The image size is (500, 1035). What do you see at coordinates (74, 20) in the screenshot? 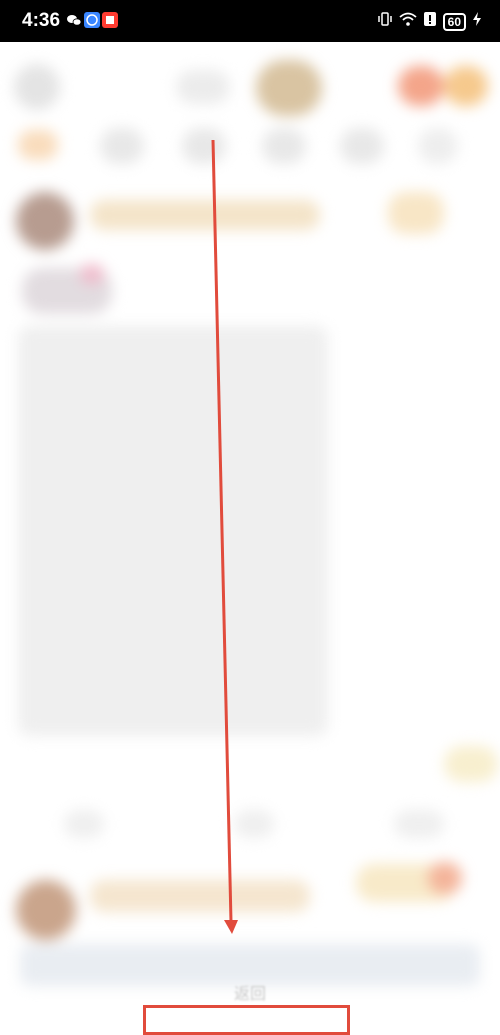
I see `wechat-icon` at bounding box center [74, 20].